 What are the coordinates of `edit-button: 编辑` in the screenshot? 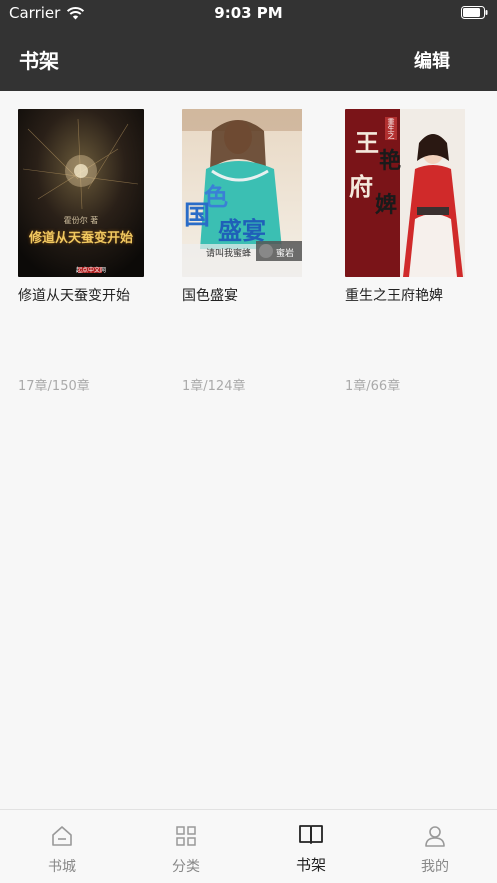 It's located at (432, 60).